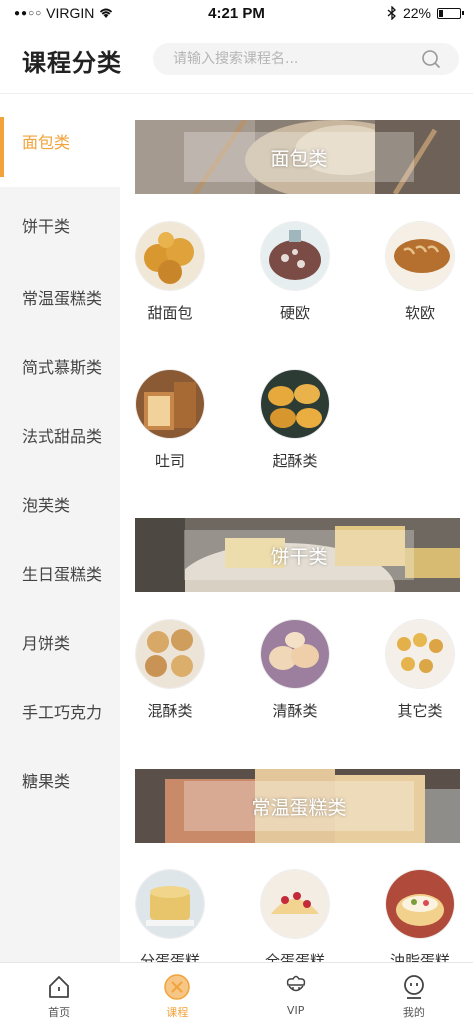 This screenshot has height=1024, width=473. I want to click on butter-cake-thumbnail, so click(420, 904).